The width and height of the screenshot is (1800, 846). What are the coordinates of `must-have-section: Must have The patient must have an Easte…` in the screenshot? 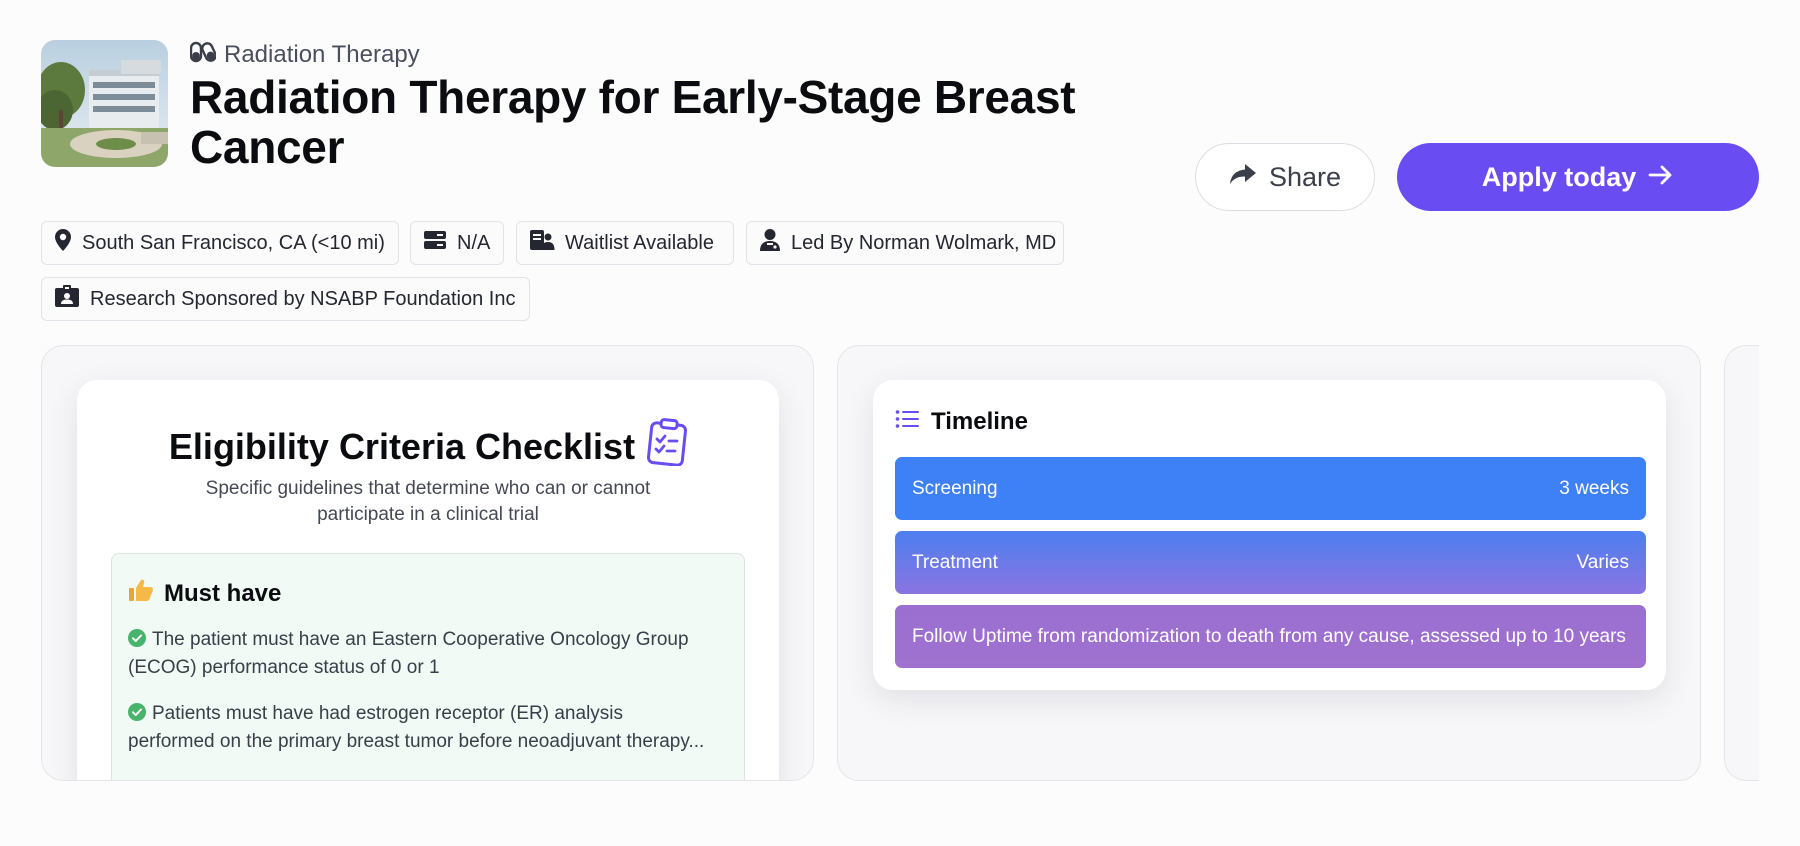 It's located at (428, 666).